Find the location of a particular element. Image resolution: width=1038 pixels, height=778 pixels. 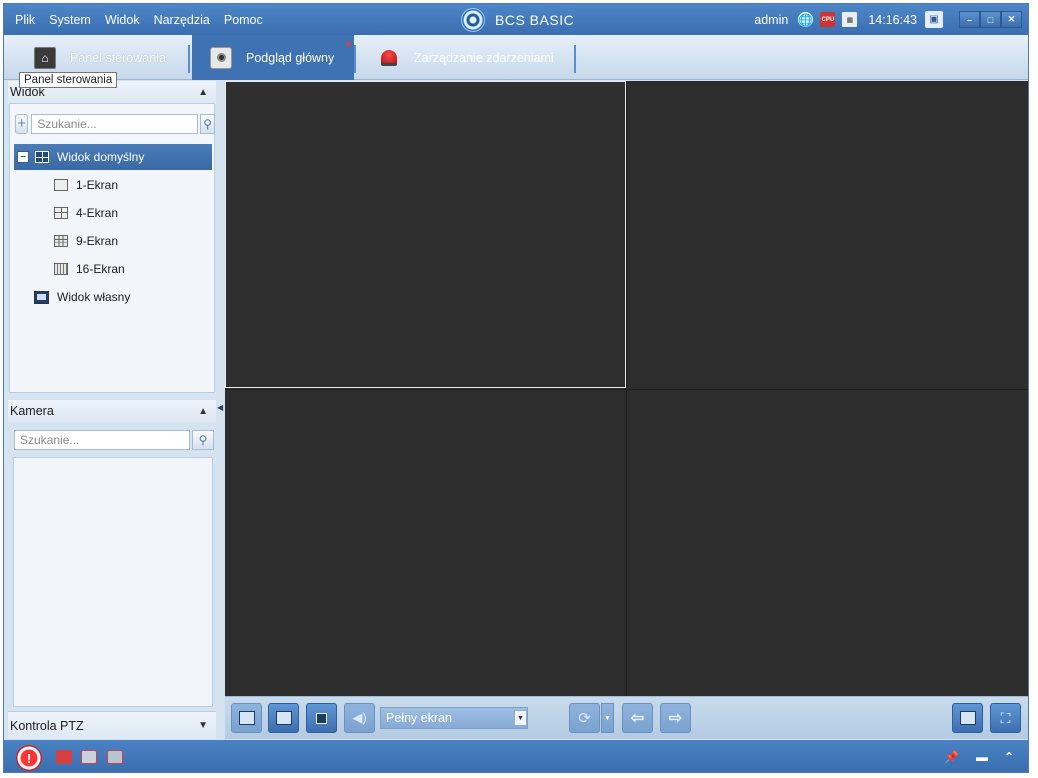

alarm-light-icon is located at coordinates (389, 58).